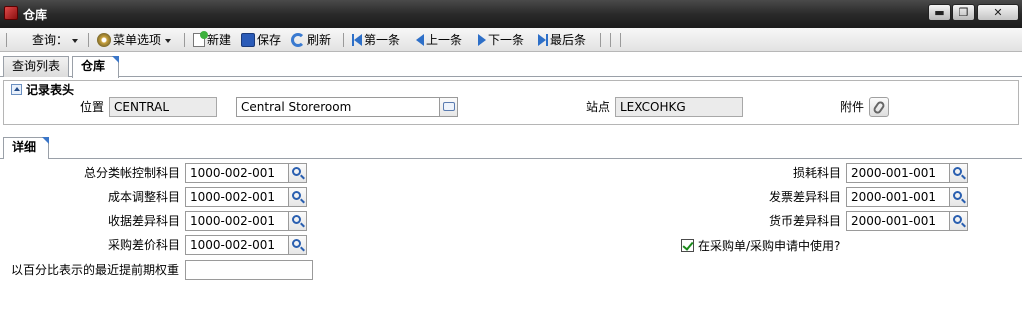 This screenshot has width=1022, height=329. I want to click on purchase-price-variance-account-field: 1000-002-001, so click(237, 245).